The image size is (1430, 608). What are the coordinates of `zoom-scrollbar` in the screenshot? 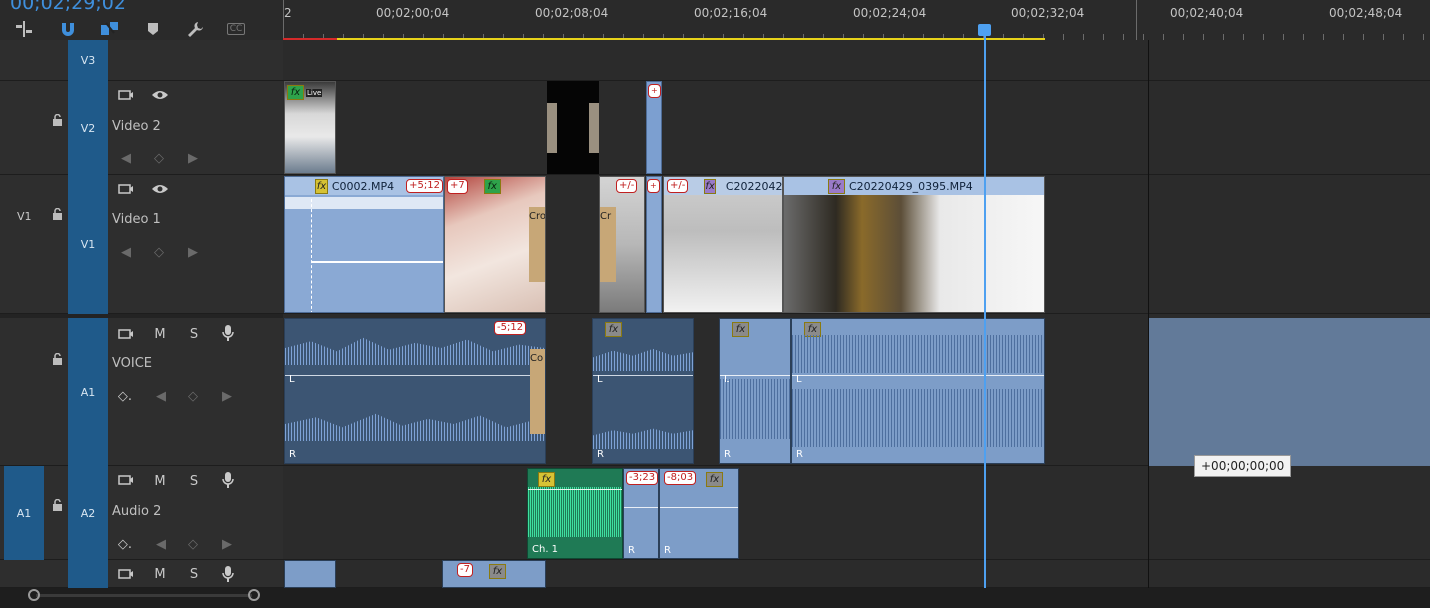 It's located at (715, 598).